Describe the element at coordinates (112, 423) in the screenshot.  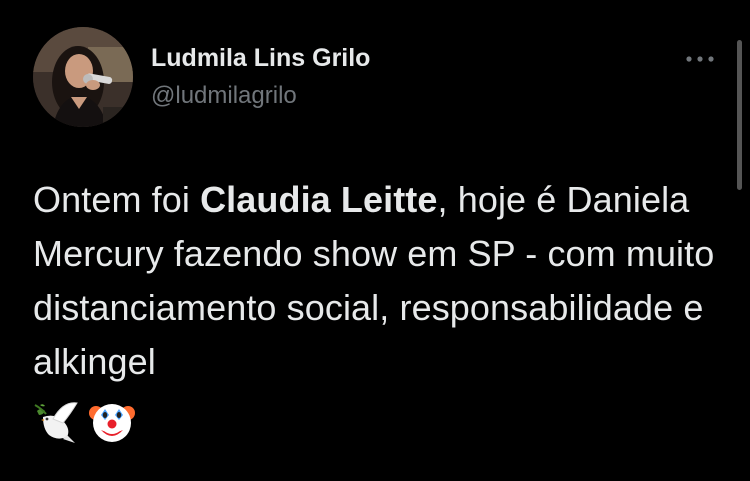
I see `clown-face-icon` at that location.